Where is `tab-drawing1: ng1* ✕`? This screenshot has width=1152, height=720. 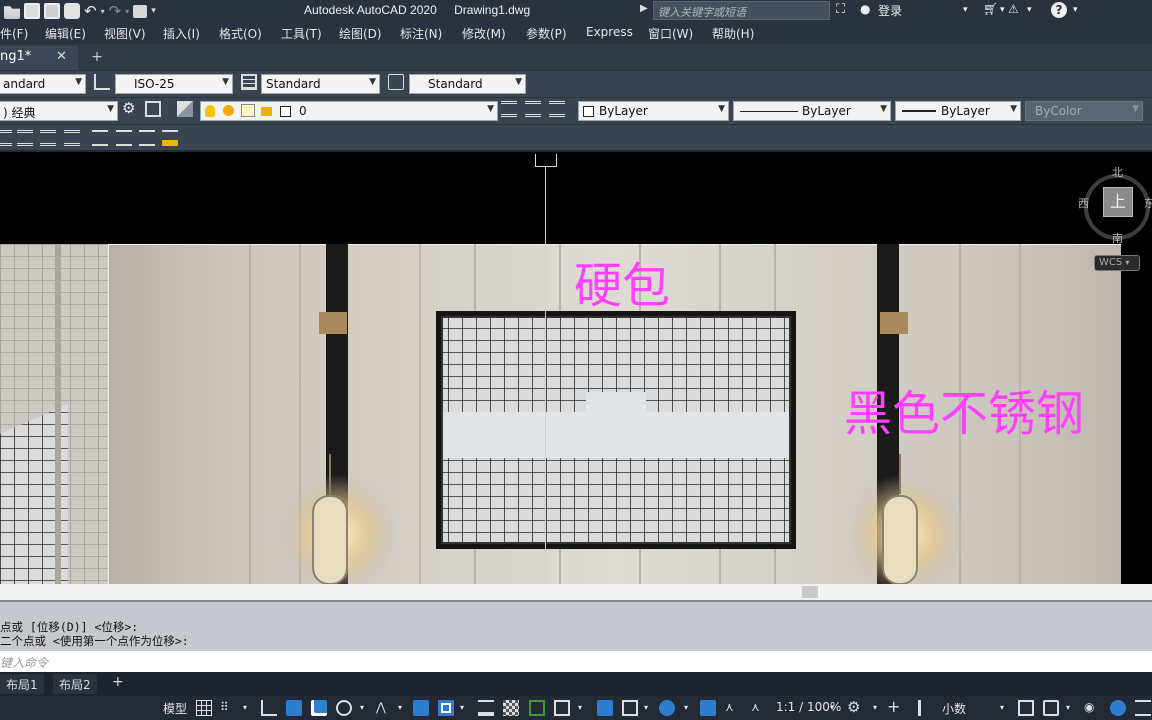 tab-drawing1: ng1* ✕ is located at coordinates (39, 58).